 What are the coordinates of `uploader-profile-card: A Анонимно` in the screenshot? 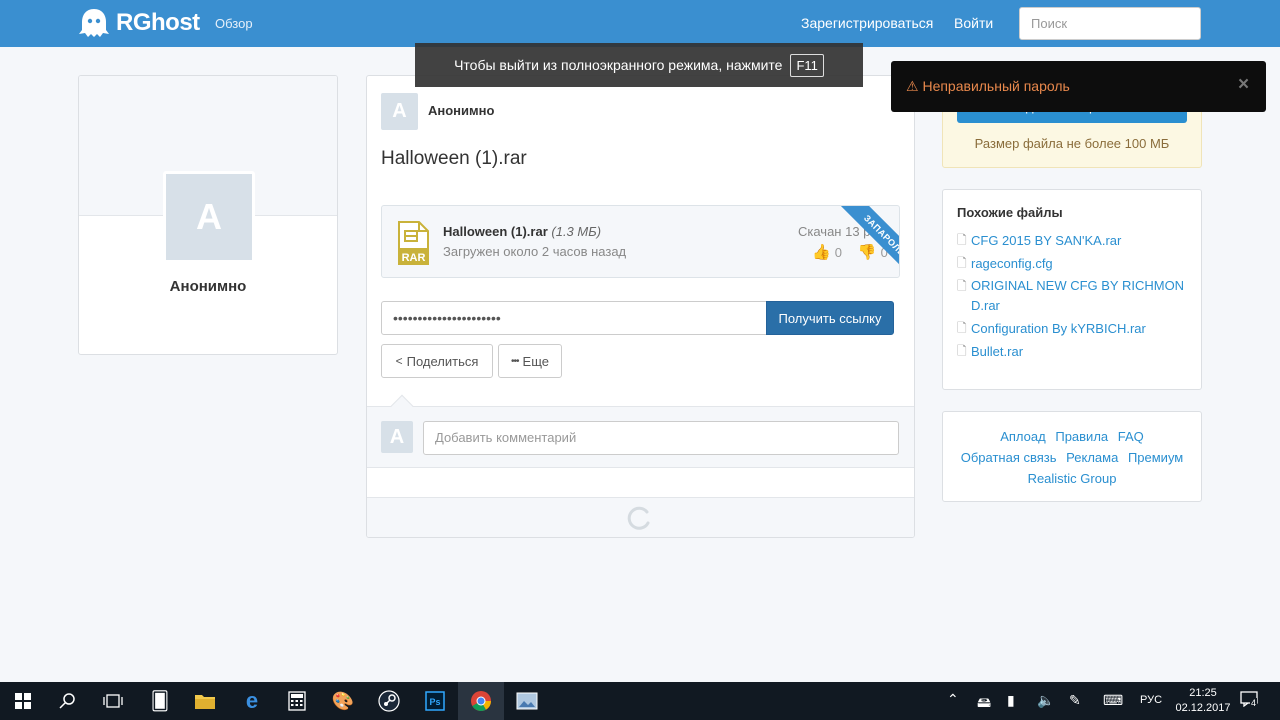 It's located at (208, 215).